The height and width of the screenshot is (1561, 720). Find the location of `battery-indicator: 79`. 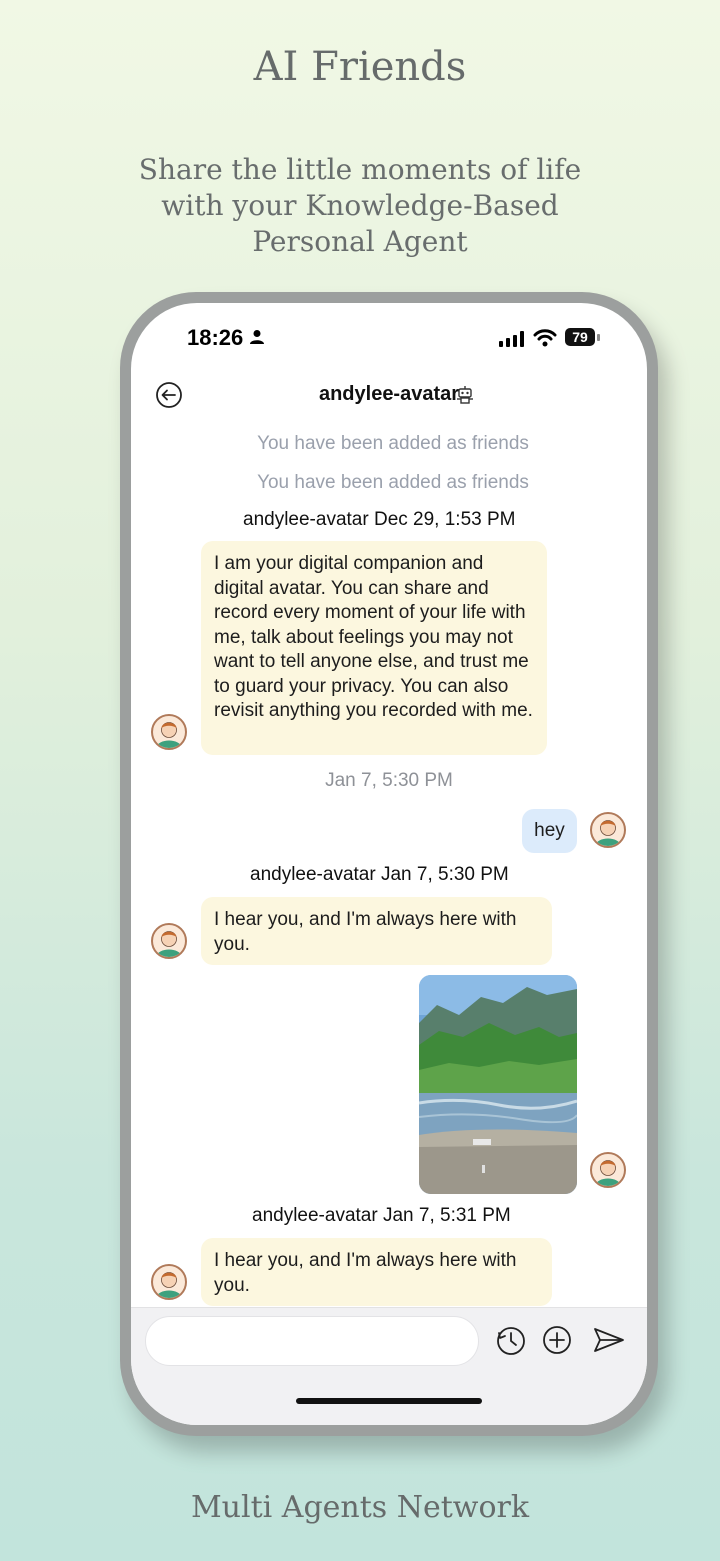

battery-indicator: 79 is located at coordinates (580, 337).